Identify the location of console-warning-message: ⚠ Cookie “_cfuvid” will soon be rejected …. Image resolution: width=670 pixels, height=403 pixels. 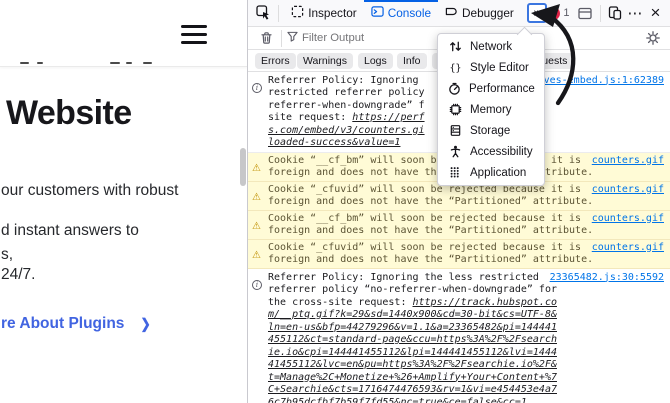
(459, 196).